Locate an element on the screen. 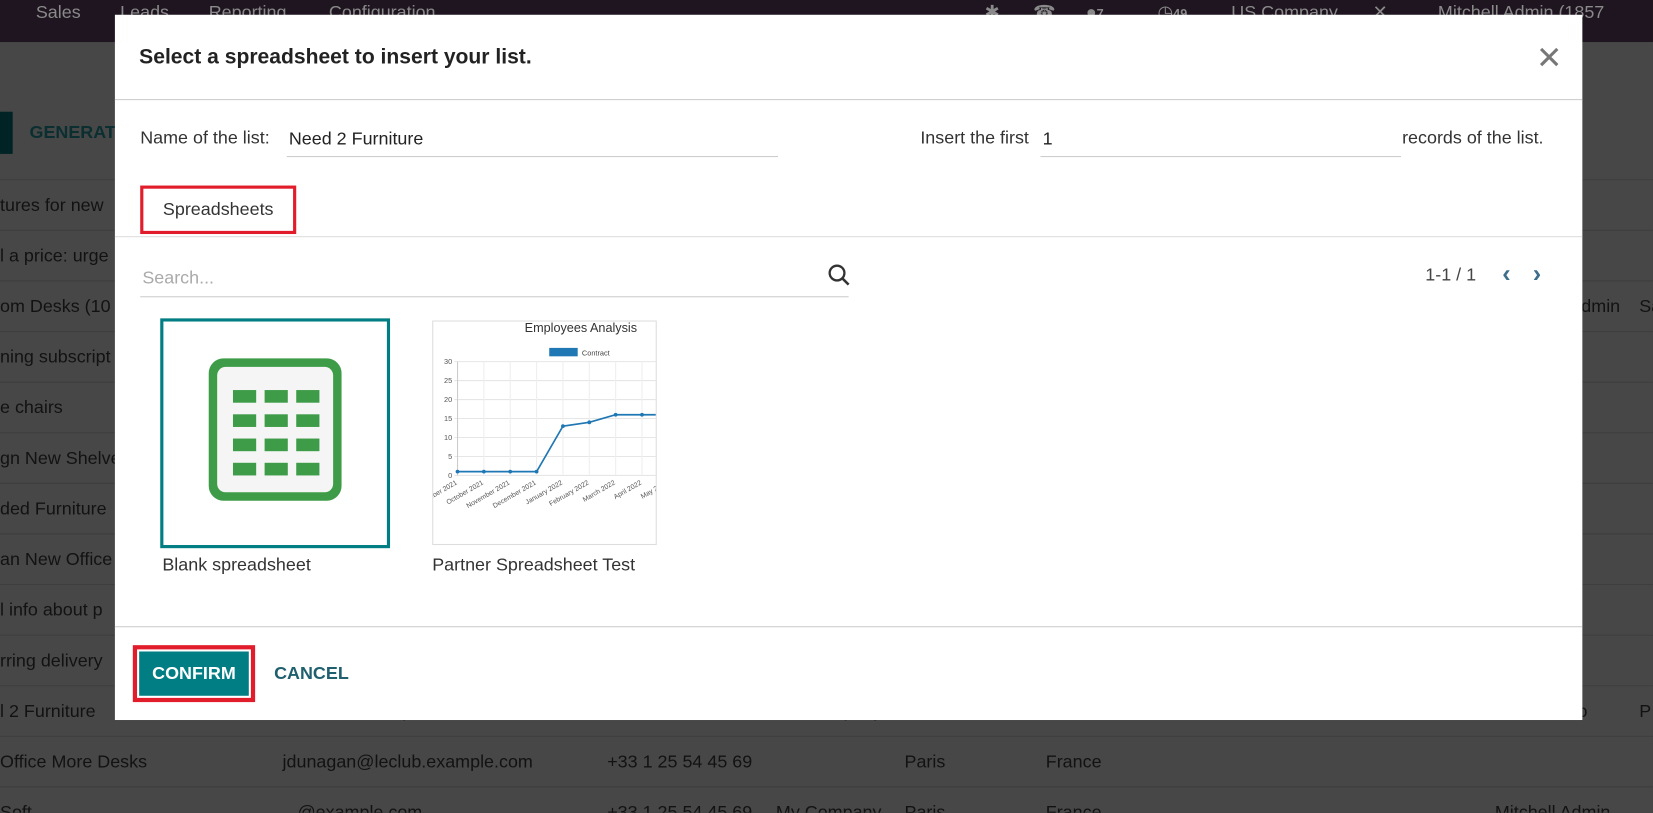 This screenshot has width=1653, height=813. cancel-button: CANCEL is located at coordinates (311, 673).